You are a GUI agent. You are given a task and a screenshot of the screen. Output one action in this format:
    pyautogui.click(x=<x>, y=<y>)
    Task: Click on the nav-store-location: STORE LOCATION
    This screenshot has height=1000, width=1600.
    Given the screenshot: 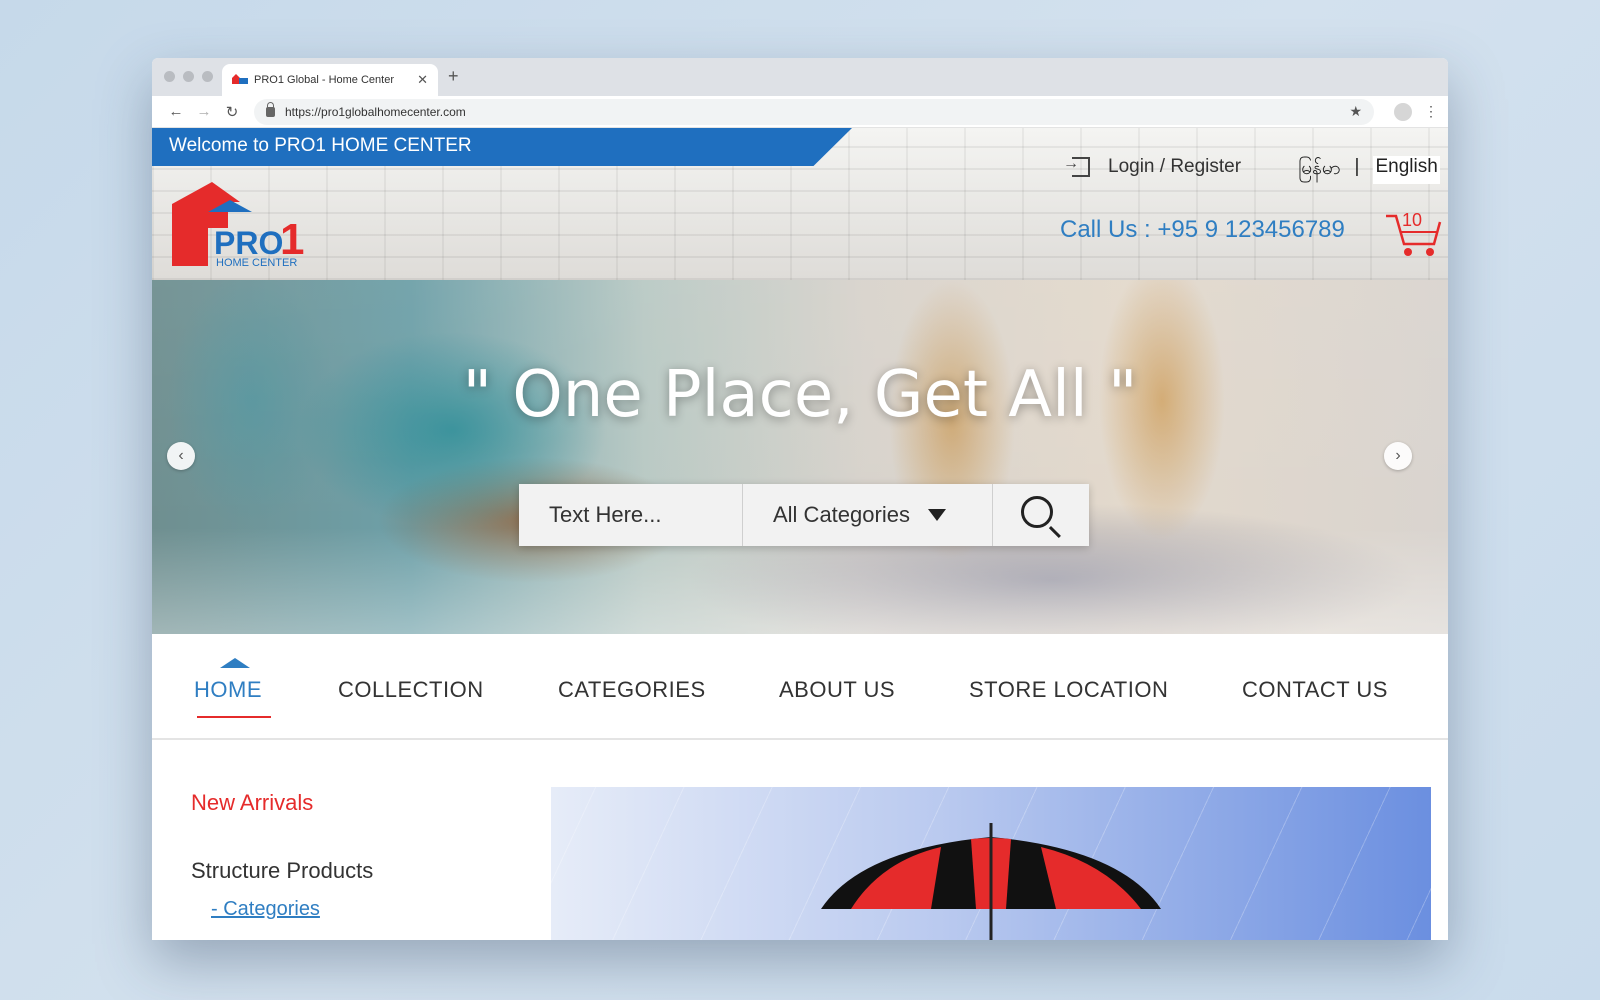 What is the action you would take?
    pyautogui.click(x=1068, y=690)
    